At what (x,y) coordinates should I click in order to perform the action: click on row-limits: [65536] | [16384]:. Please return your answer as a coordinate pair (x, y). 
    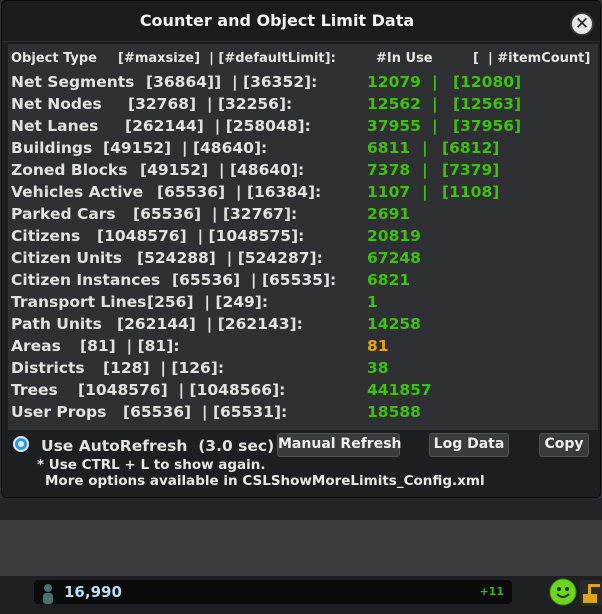
    Looking at the image, I should click on (239, 192).